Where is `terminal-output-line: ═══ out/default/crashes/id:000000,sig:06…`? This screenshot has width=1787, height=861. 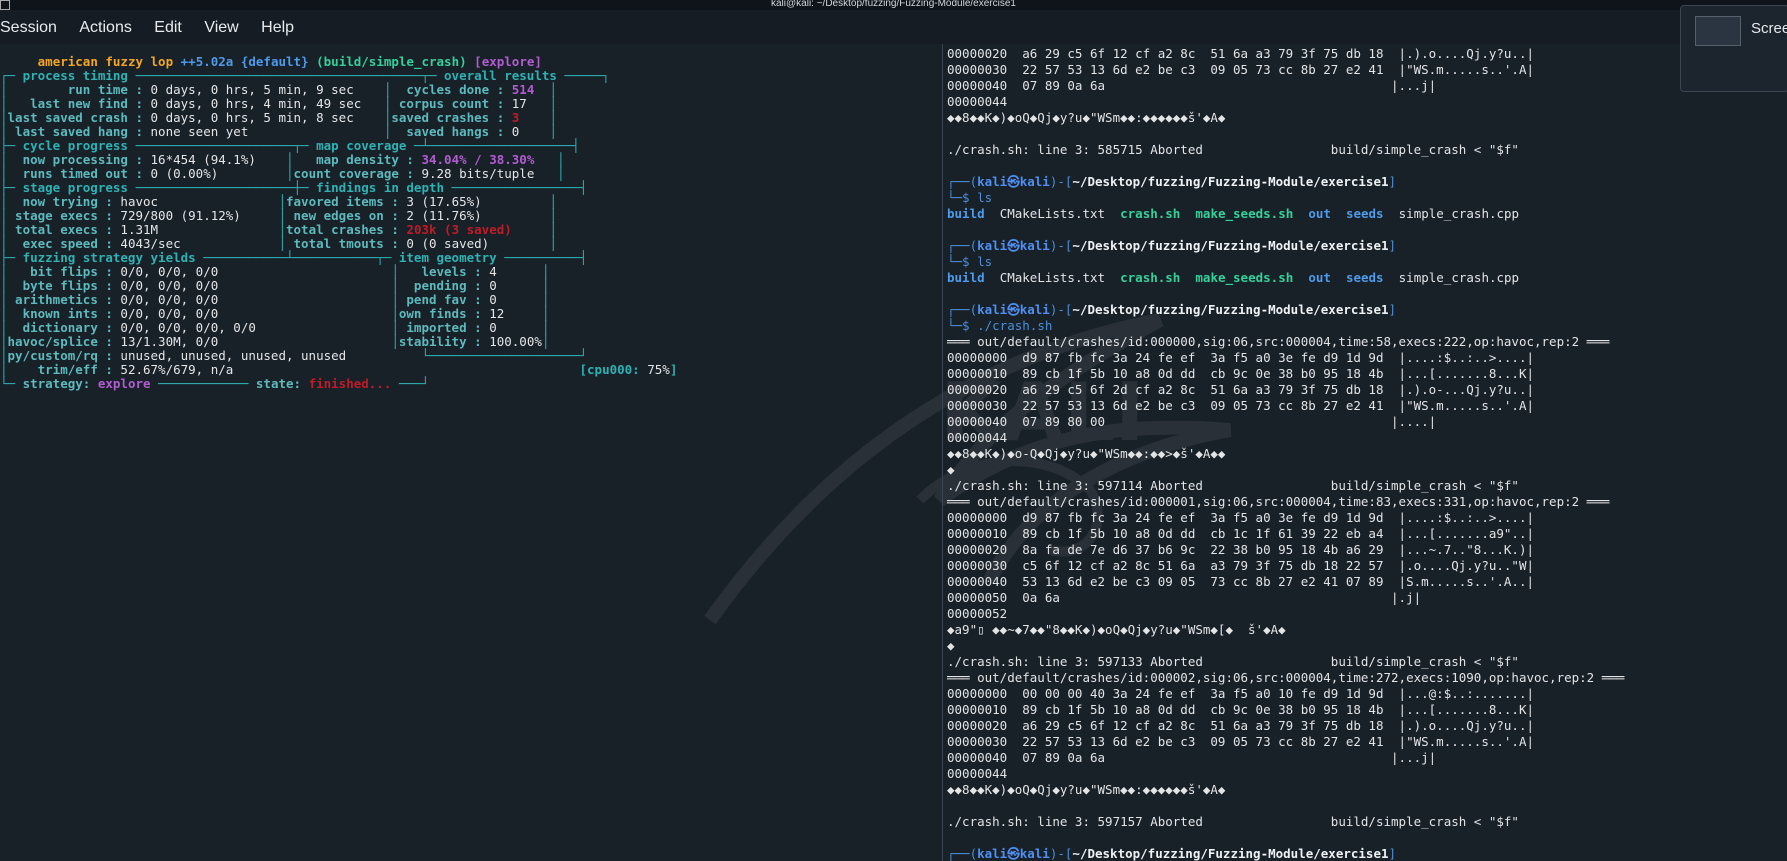
terminal-output-line: ═══ out/default/crashes/id:000000,sig:06… is located at coordinates (1278, 341).